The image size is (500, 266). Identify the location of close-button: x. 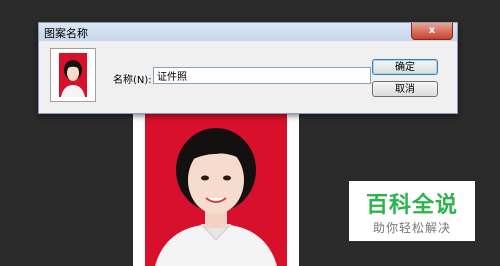
(432, 31).